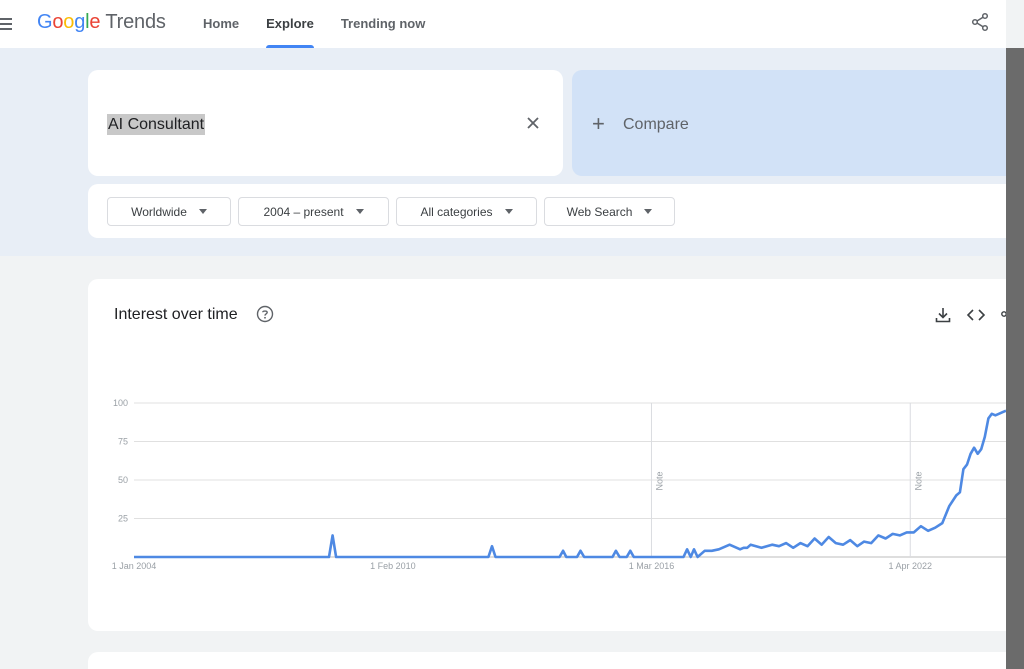  I want to click on x-tick-label: 1 Apr 2022, so click(910, 566).